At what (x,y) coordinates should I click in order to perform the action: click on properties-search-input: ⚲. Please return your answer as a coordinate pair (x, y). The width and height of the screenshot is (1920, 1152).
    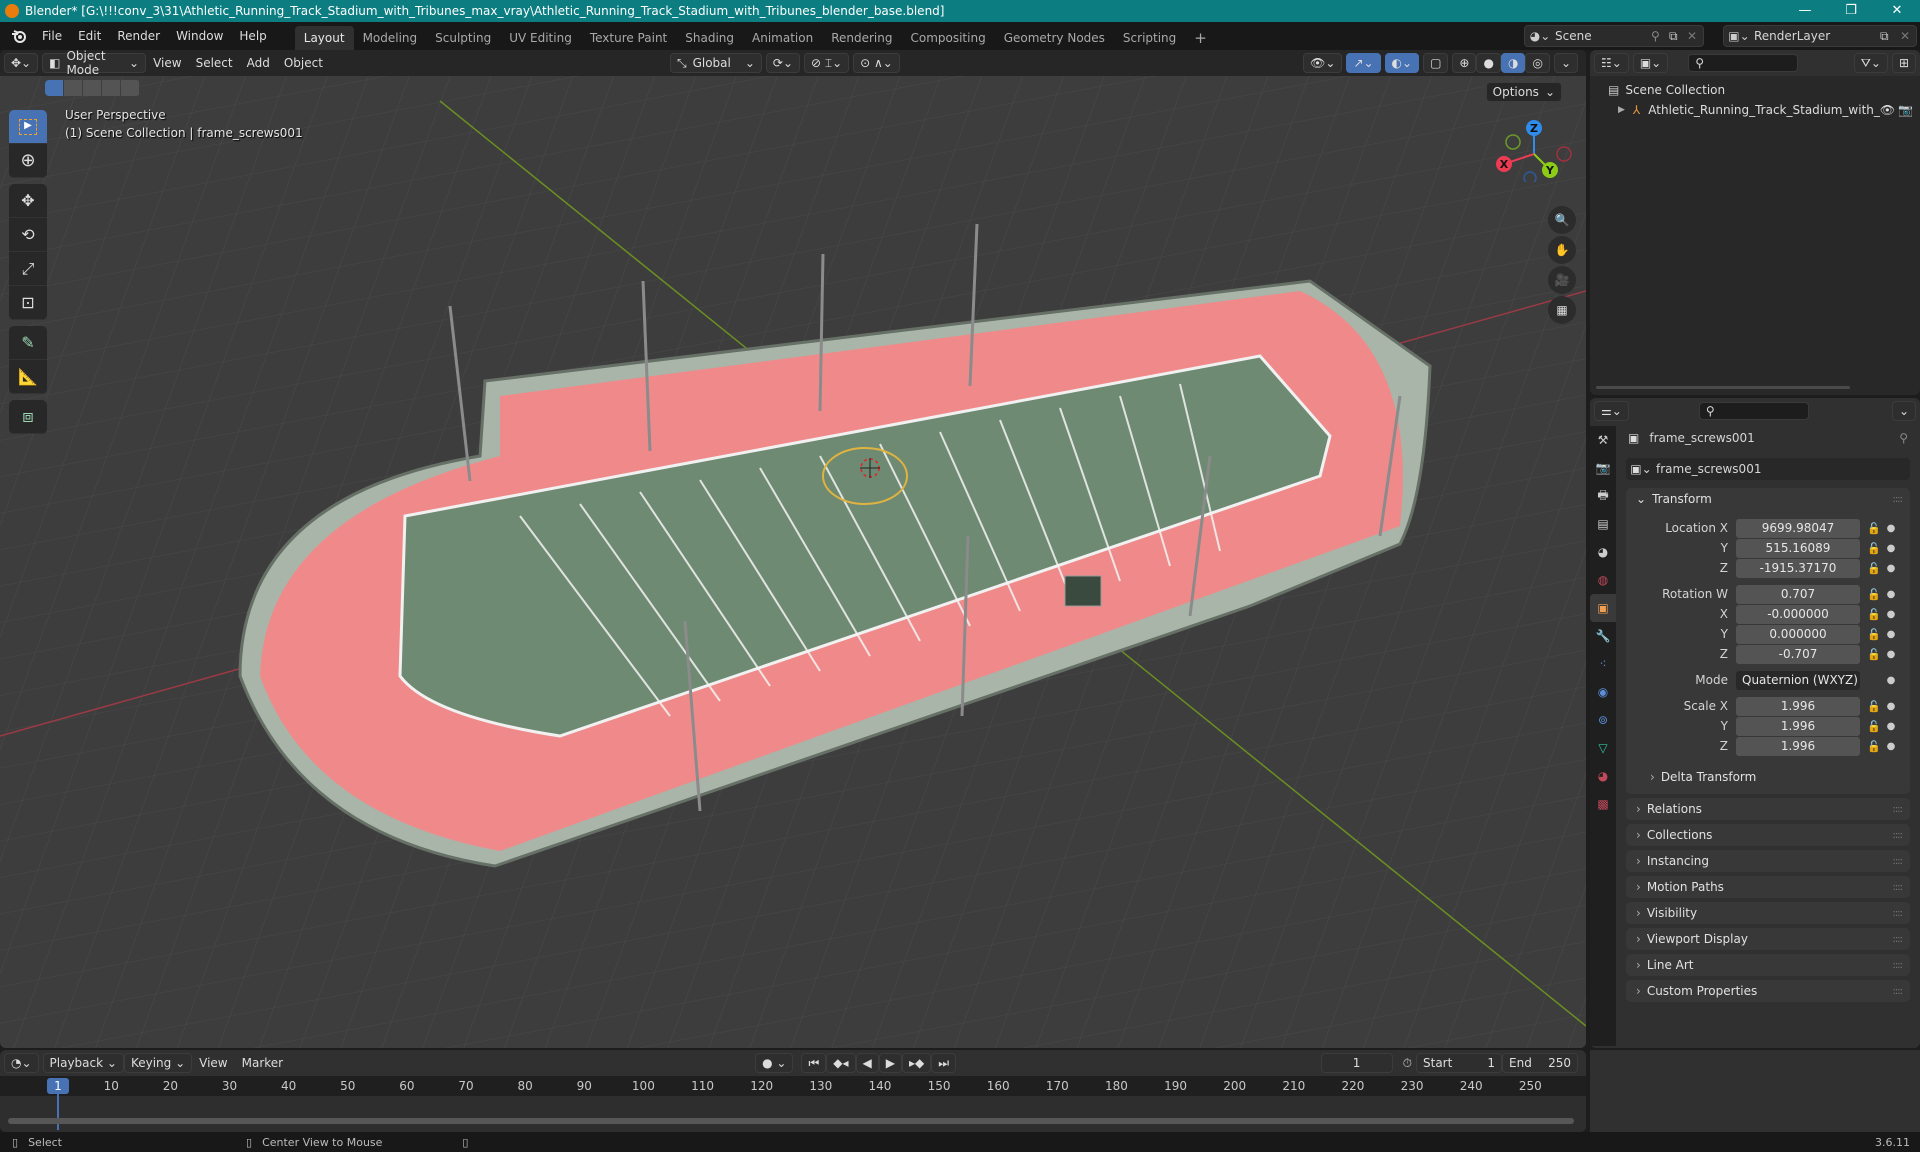
    Looking at the image, I should click on (1753, 411).